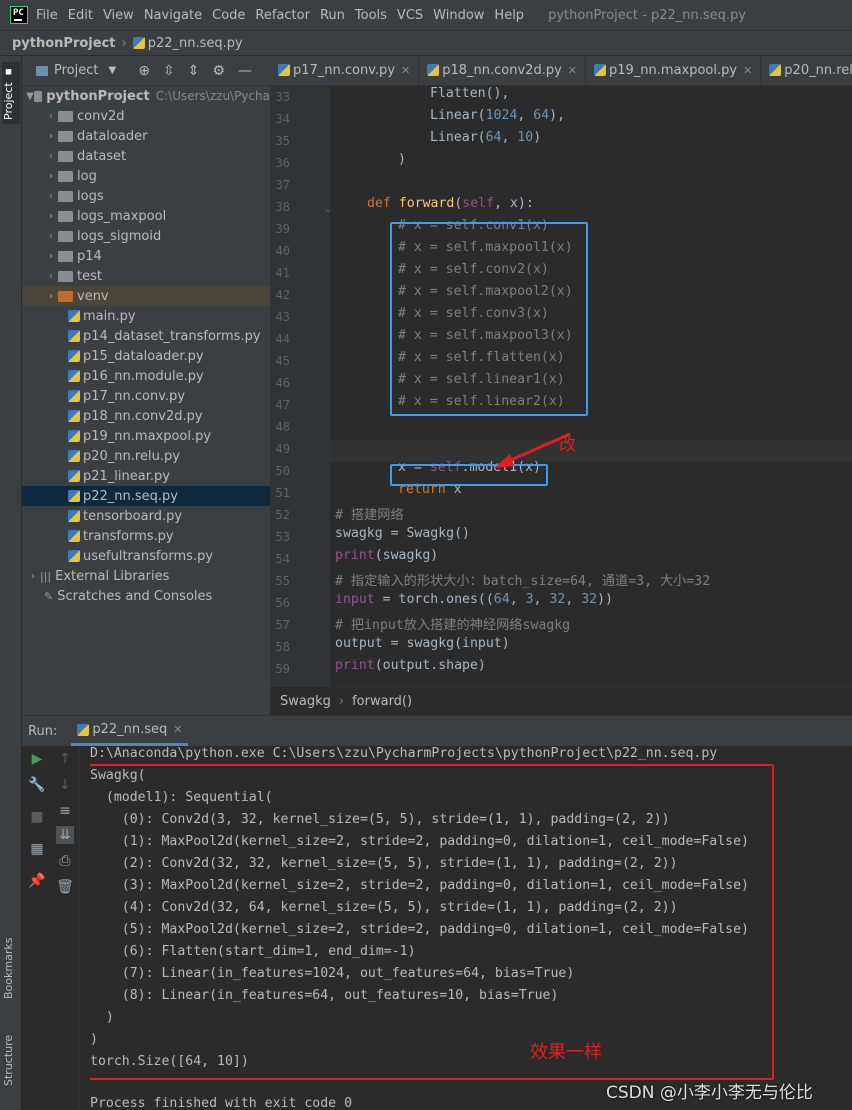 The image size is (852, 1110). I want to click on menu-window: Window, so click(458, 15).